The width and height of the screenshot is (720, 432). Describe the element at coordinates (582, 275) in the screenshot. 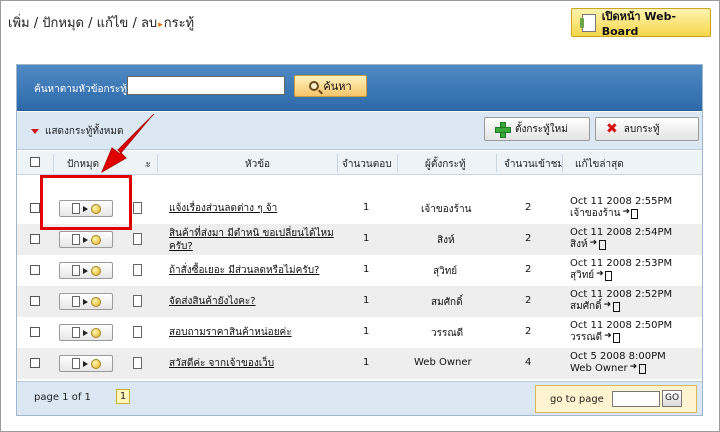

I see `last-edit-by: สุวิทย์` at that location.